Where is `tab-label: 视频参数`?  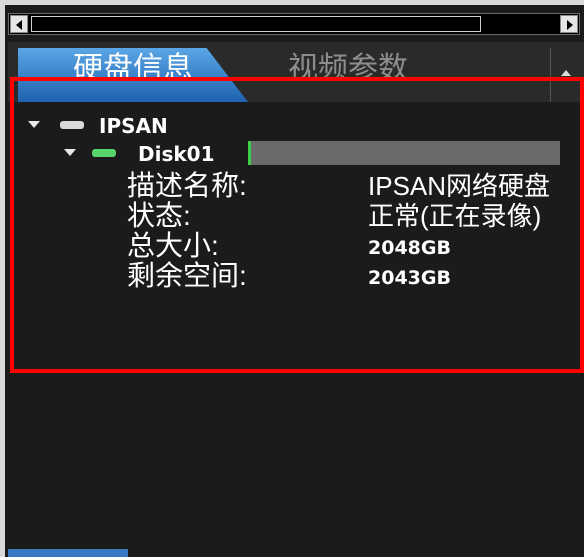 tab-label: 视频参数 is located at coordinates (348, 68).